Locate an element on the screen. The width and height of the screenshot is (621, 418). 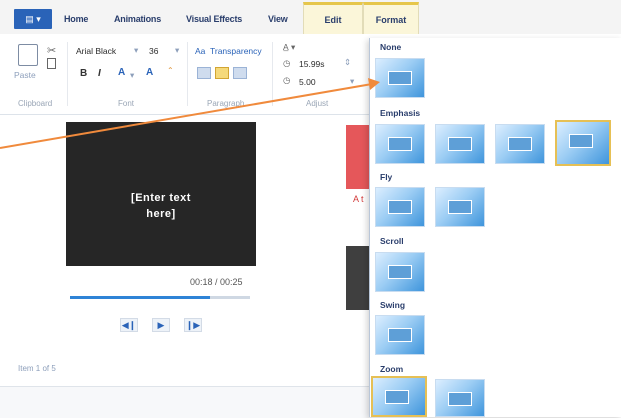
arrow-head is located at coordinates (374, 84).